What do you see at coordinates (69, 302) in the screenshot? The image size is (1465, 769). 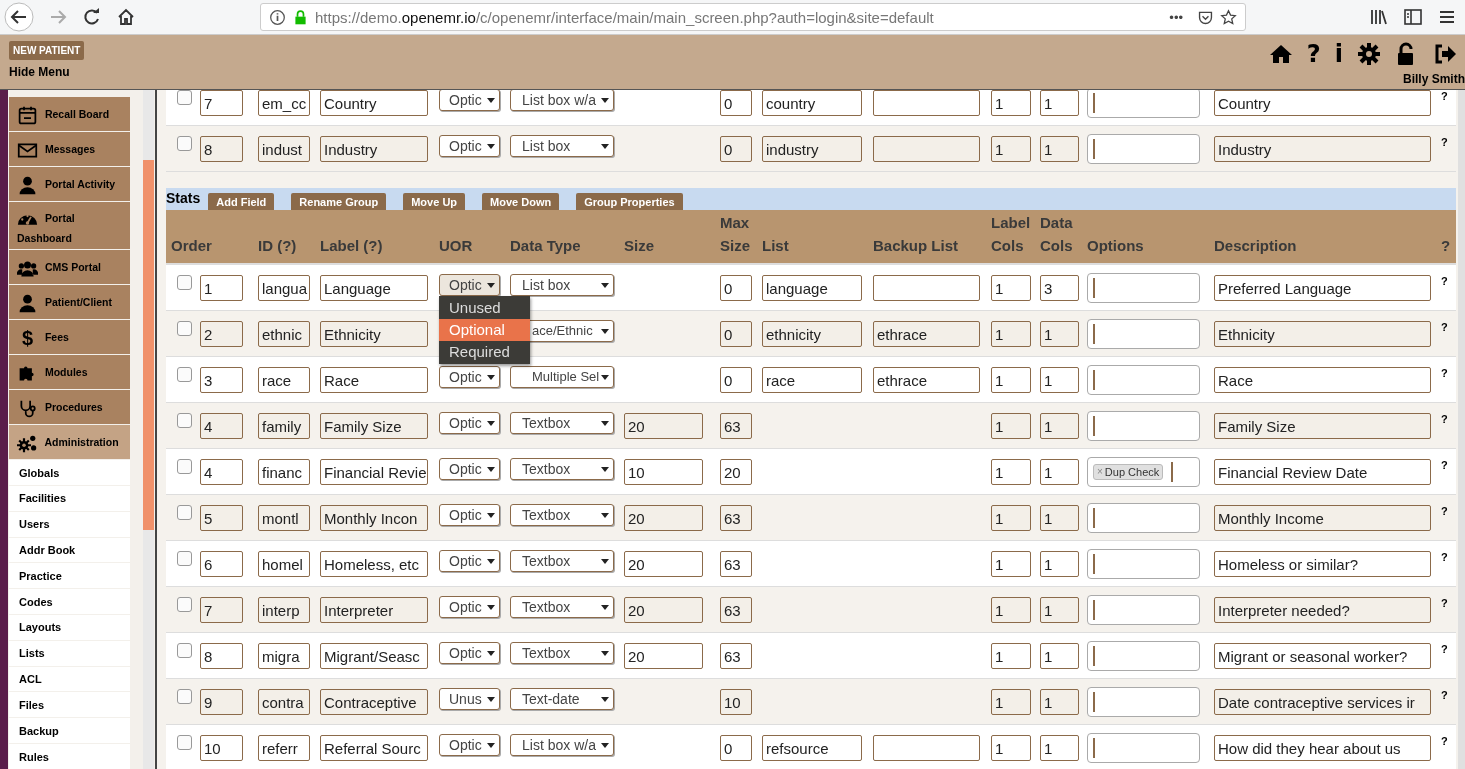 I see `menu-item: Patient/Client` at bounding box center [69, 302].